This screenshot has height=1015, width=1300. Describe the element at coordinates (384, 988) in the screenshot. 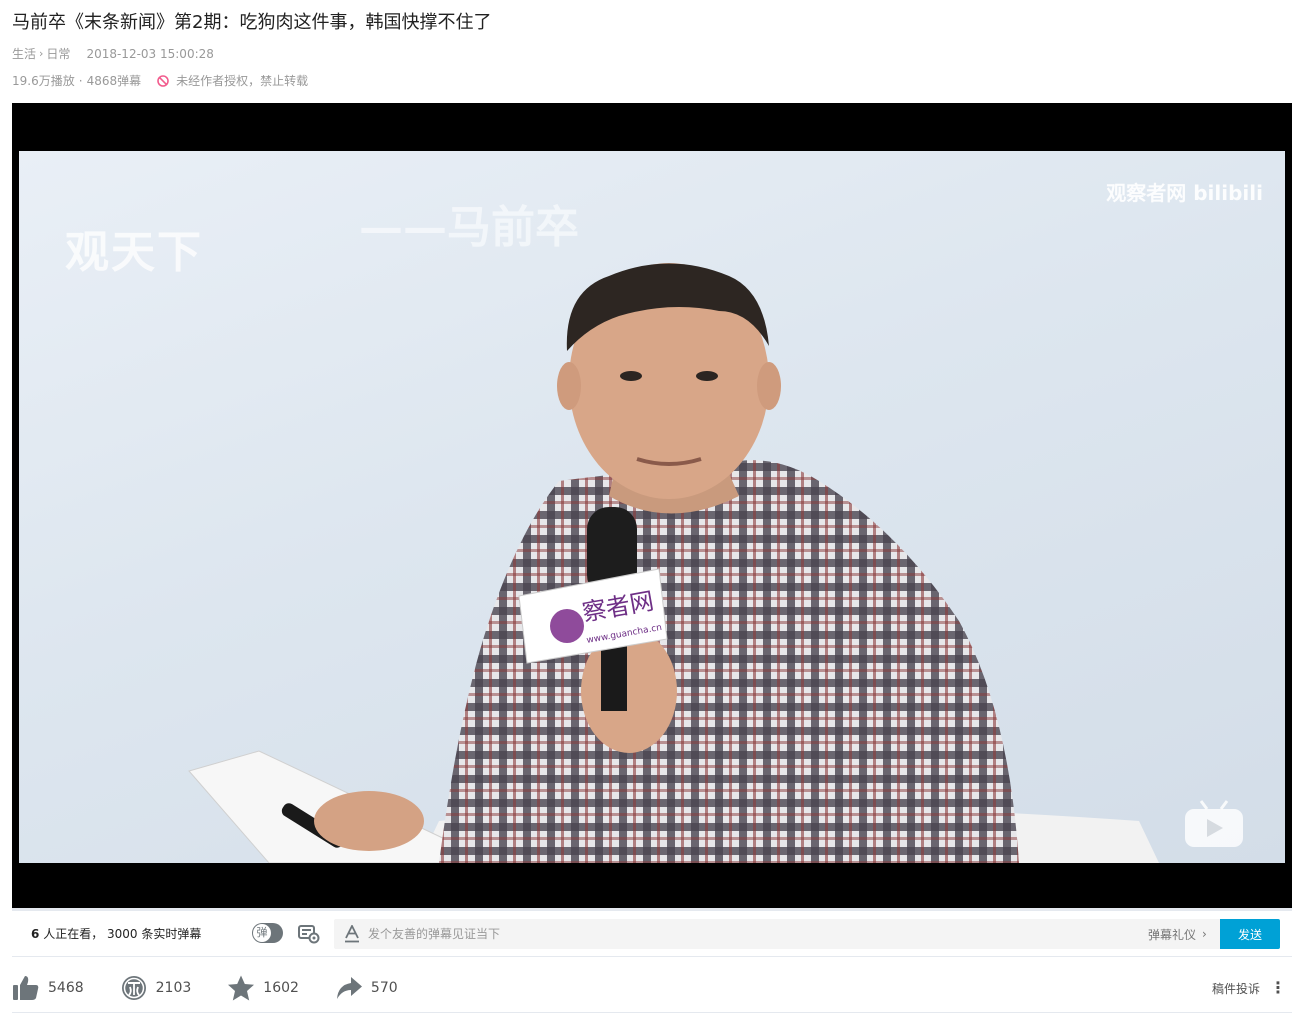

I see `share-count: 570` at that location.